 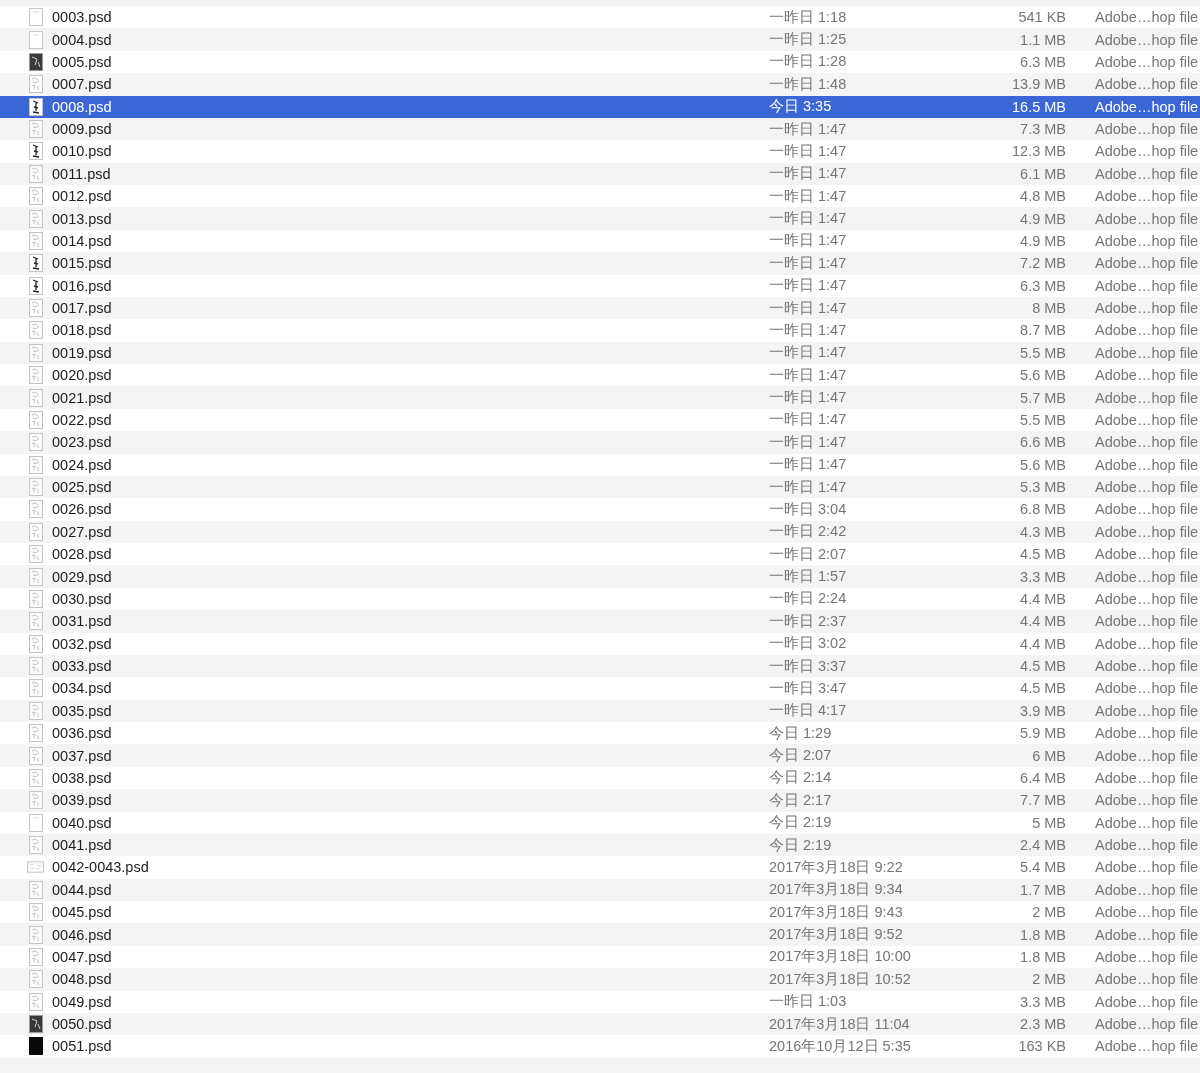 I want to click on file-row: 0005.psd 一昨日 1:28 6.3 MB Adobe…hop file, so click(x=600, y=62).